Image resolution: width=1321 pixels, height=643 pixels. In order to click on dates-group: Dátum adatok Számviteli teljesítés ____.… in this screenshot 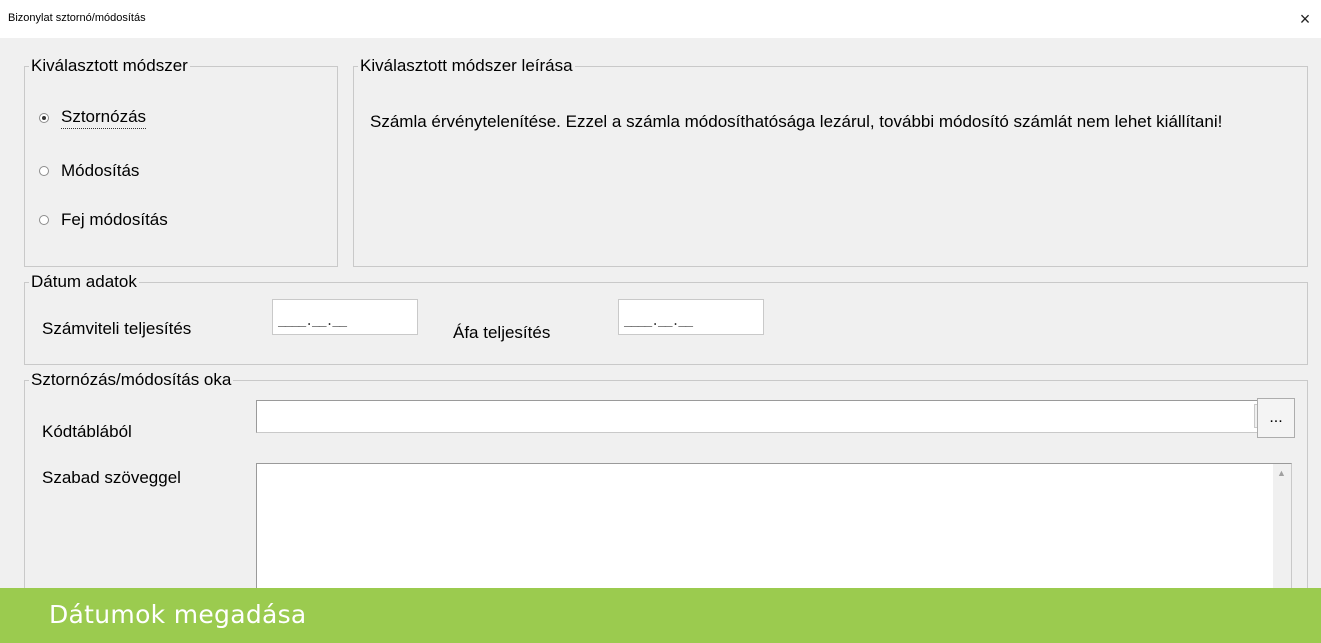, I will do `click(666, 318)`.